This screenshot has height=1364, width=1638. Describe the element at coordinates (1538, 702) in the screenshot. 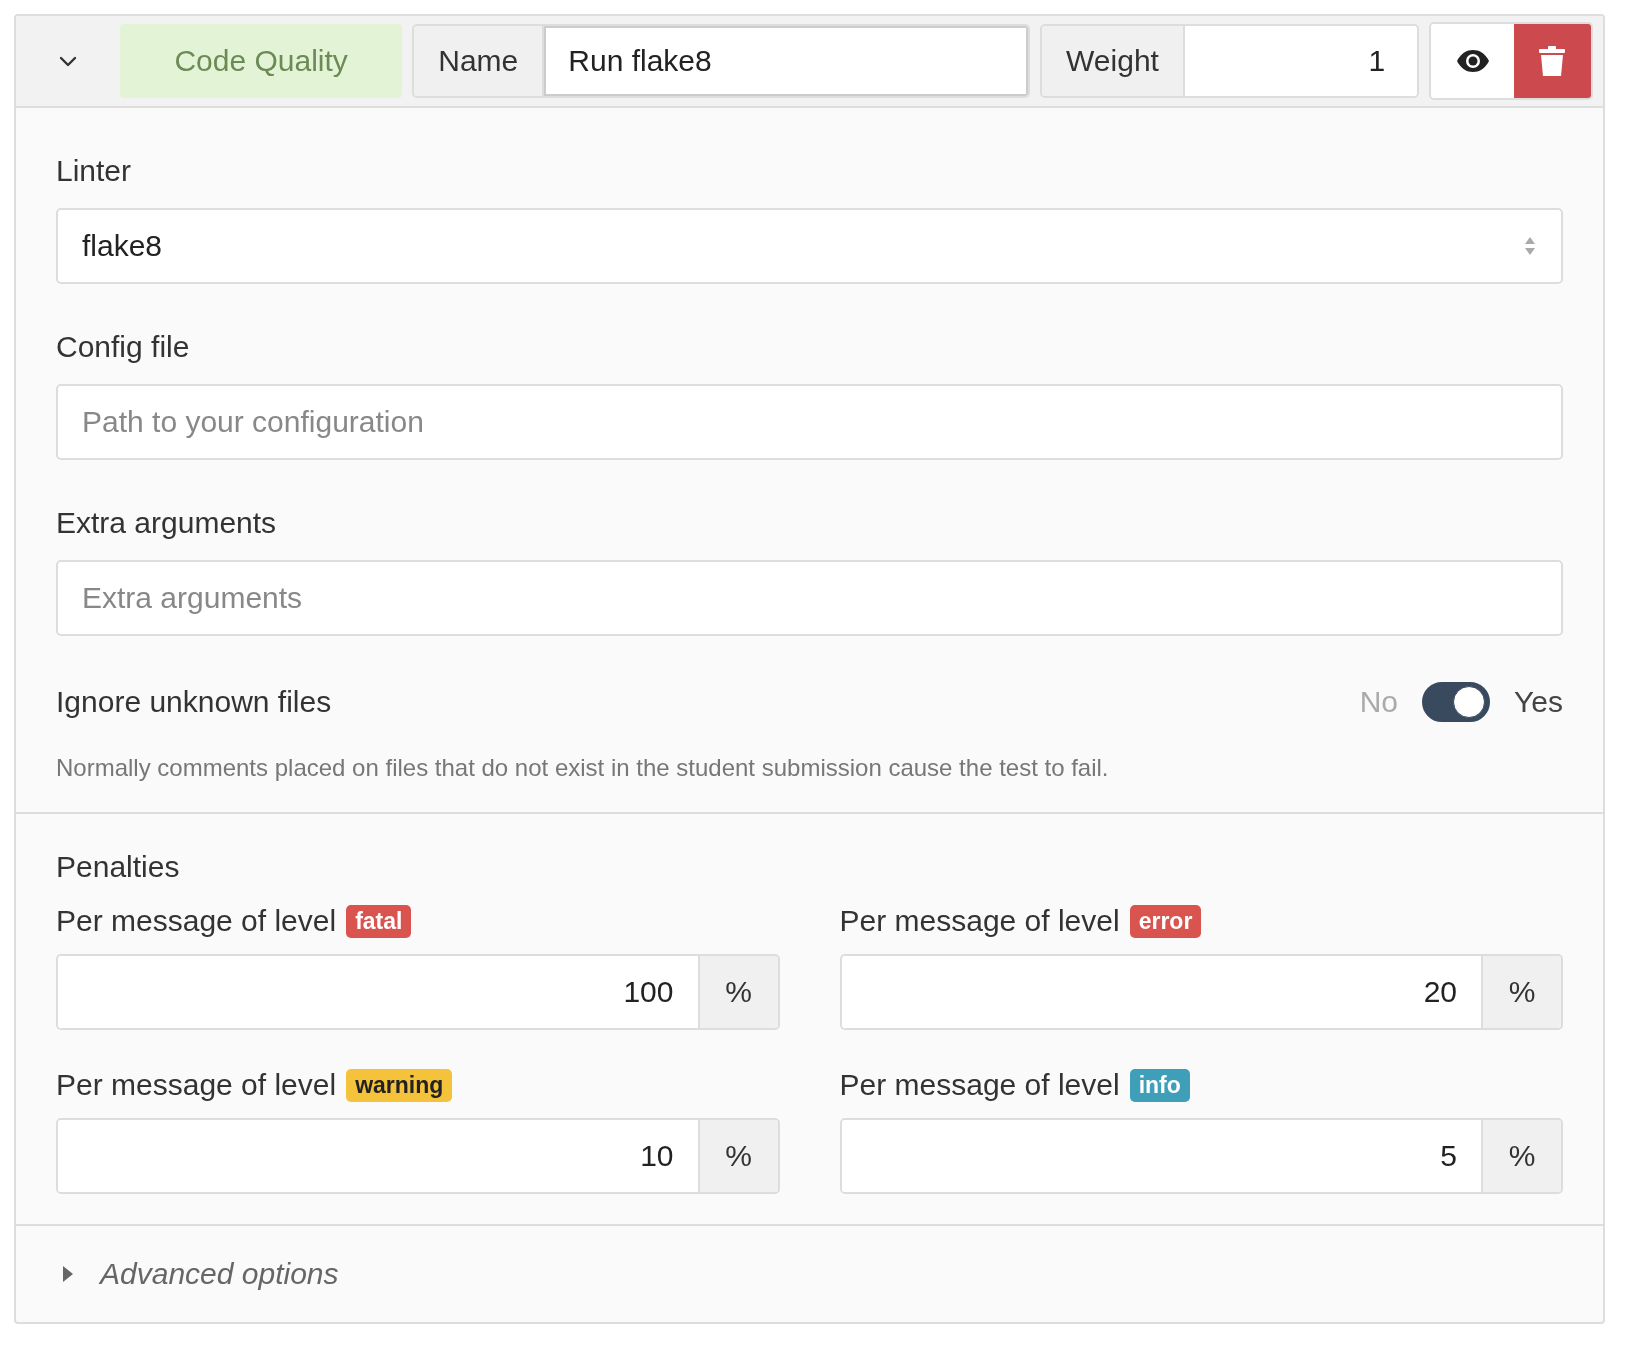

I see `yes-option: Yes` at that location.